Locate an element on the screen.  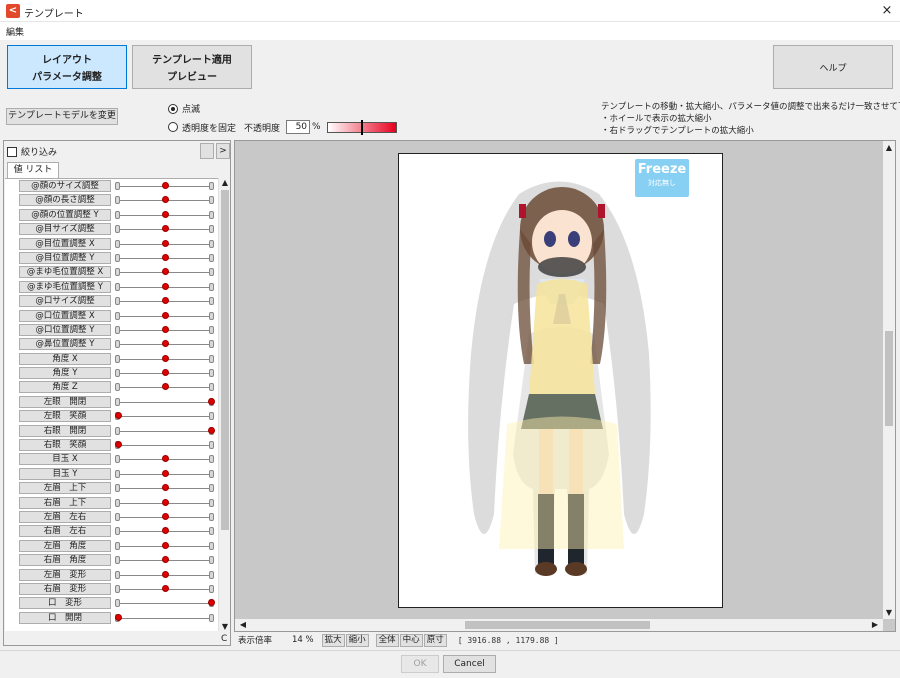
canvas-scroll-right-icon: ▶ is located at coordinates (875, 624).